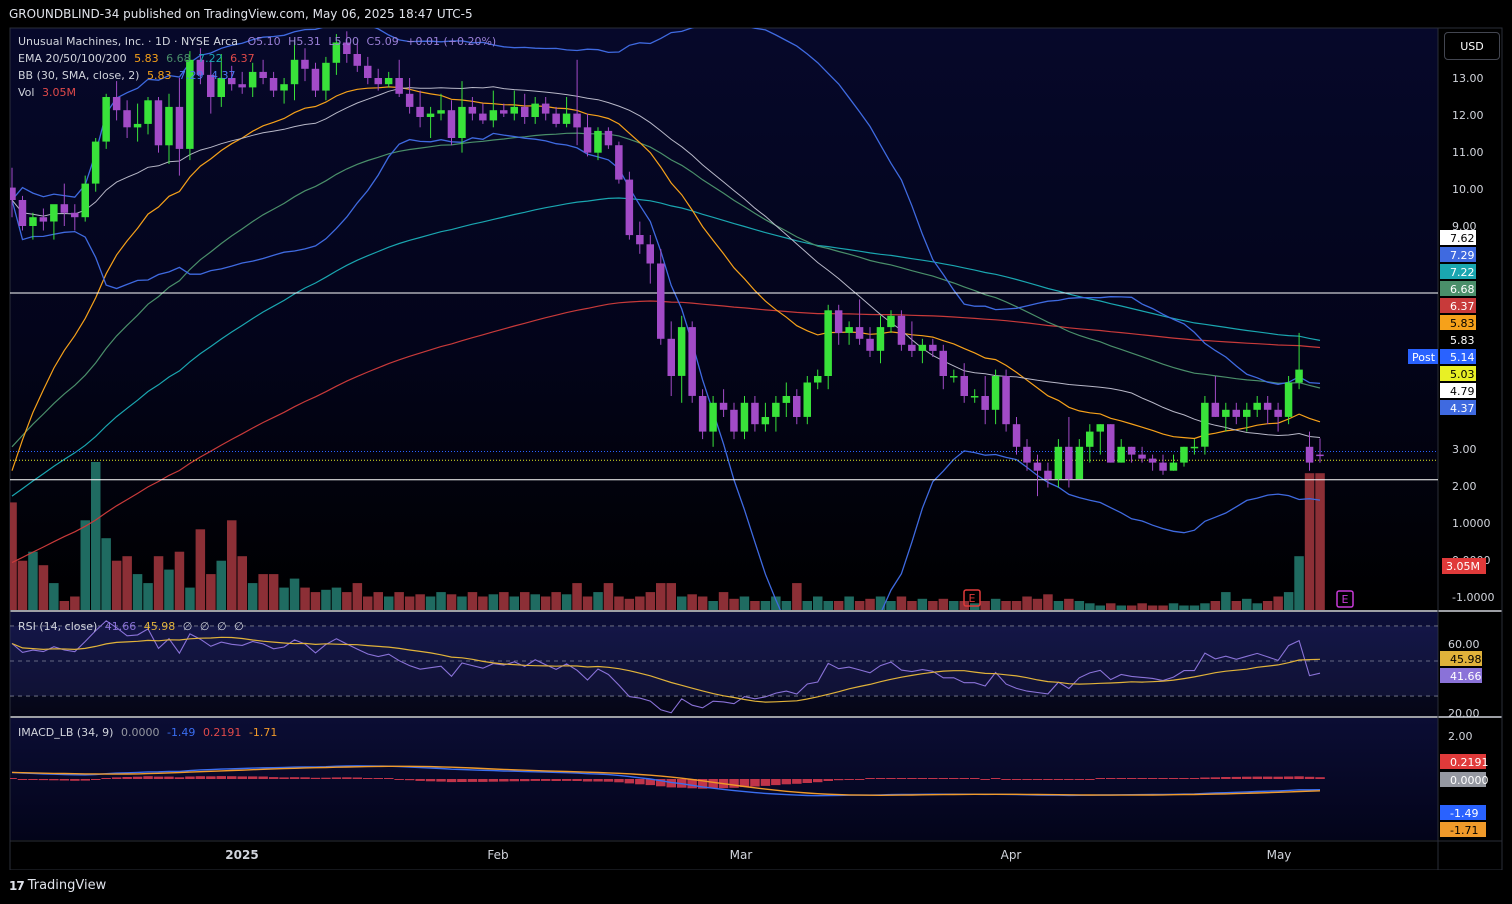 The width and height of the screenshot is (1512, 904). I want to click on tradingview-logo-mark: 17, so click(17, 885).